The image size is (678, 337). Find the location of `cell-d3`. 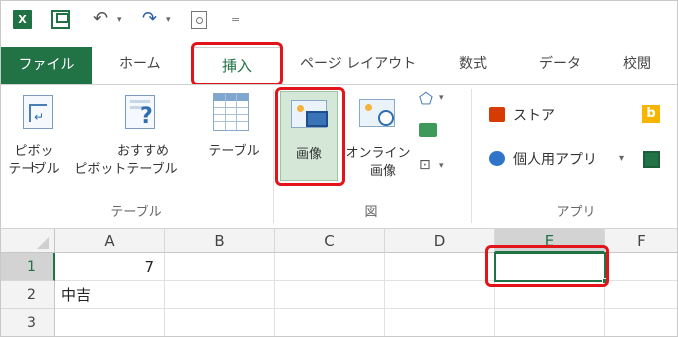

cell-d3 is located at coordinates (440, 322).